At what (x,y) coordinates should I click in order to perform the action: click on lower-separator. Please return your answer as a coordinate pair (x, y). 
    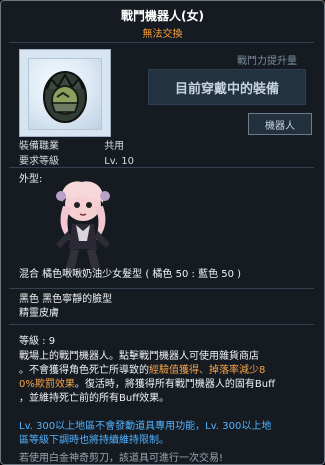
    Looking at the image, I should click on (161, 288).